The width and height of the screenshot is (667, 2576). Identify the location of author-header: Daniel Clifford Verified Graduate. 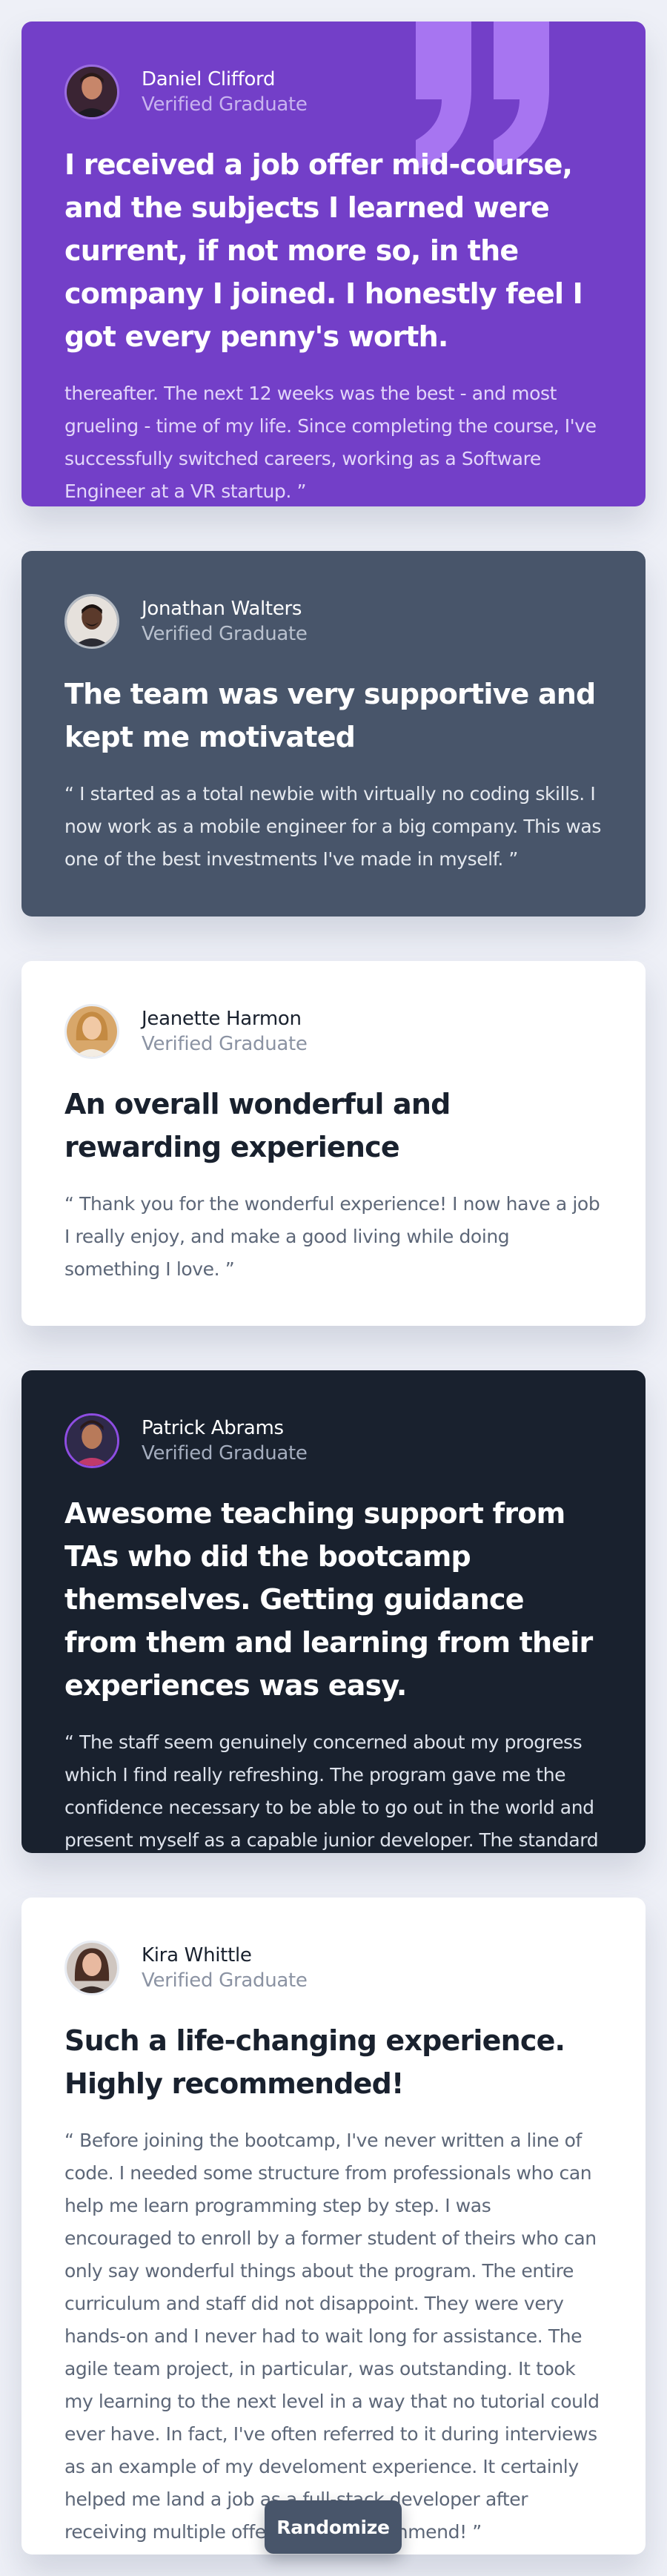
(333, 92).